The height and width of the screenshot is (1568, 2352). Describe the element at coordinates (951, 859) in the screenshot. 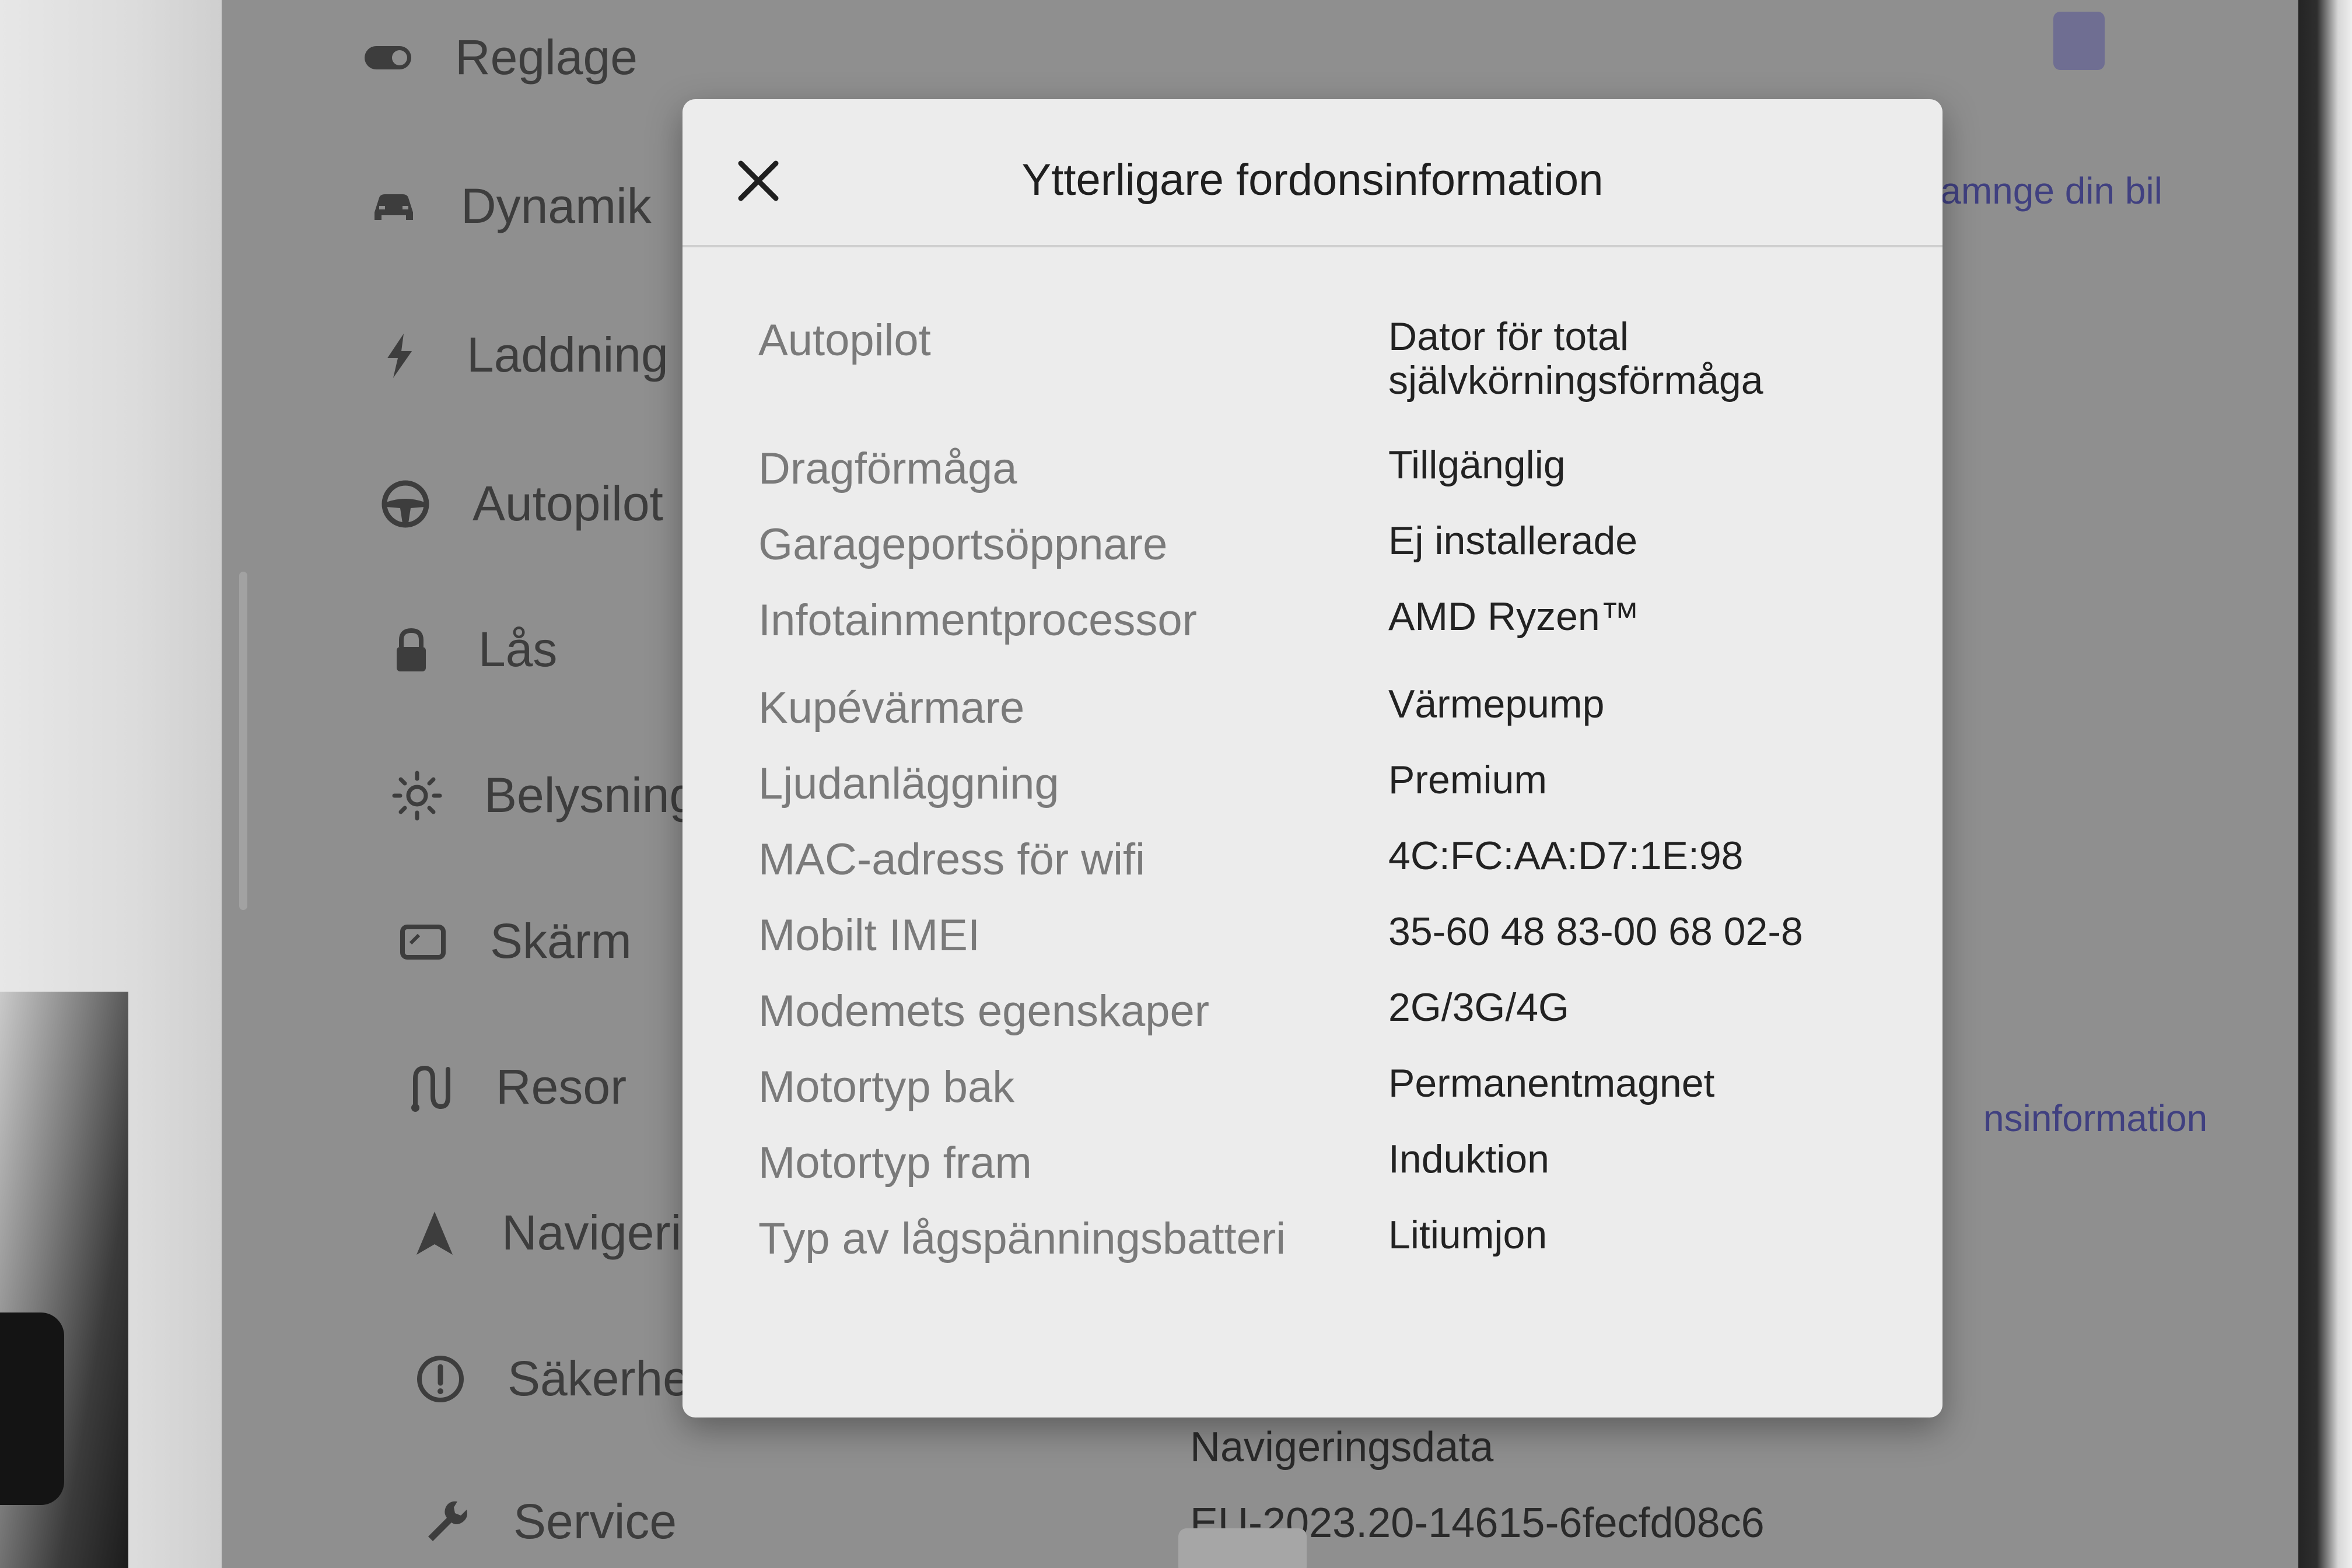

I see `info-label: MAC-adress för wifi` at that location.